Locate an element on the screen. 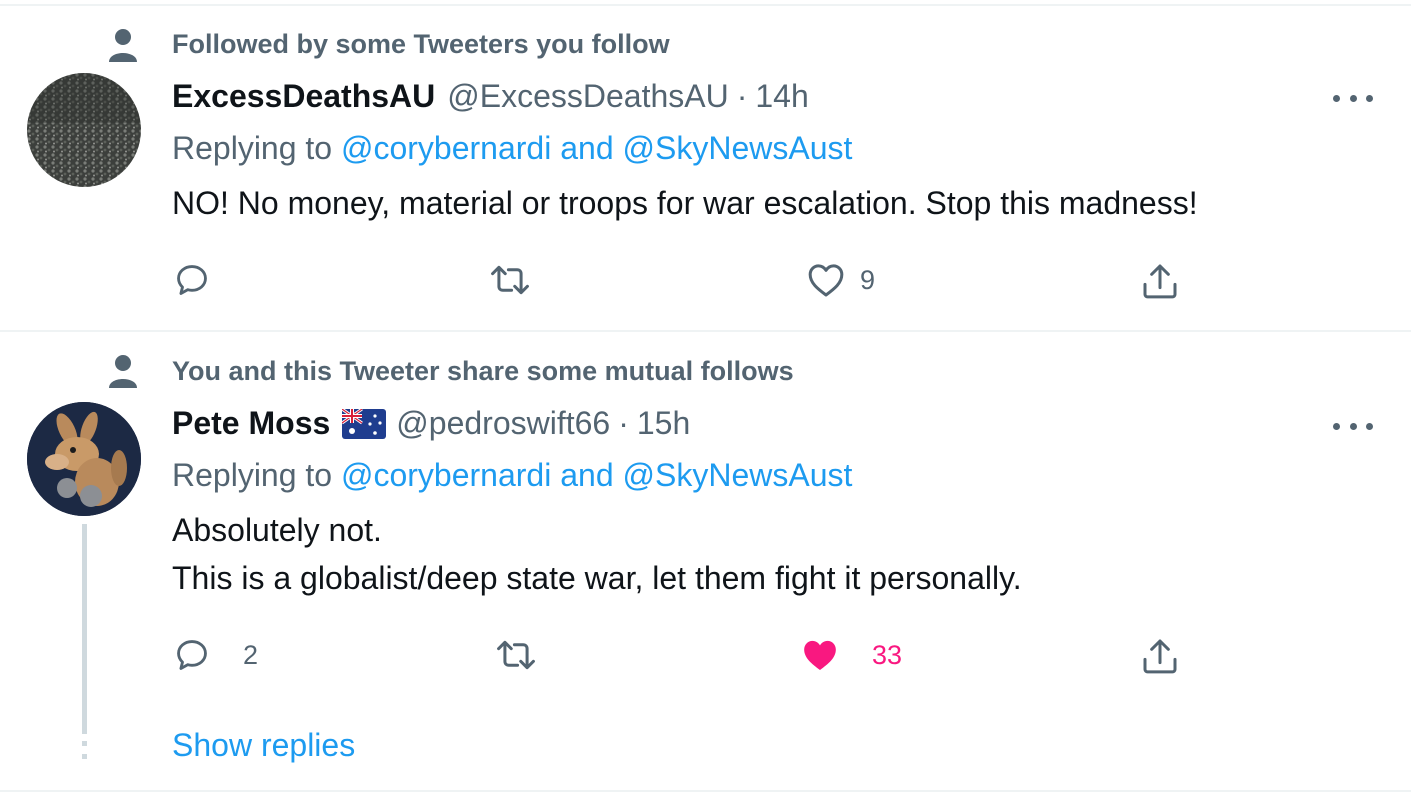  tweet-header: Pete Moss @pedroswift66 · 15h is located at coordinates (431, 423).